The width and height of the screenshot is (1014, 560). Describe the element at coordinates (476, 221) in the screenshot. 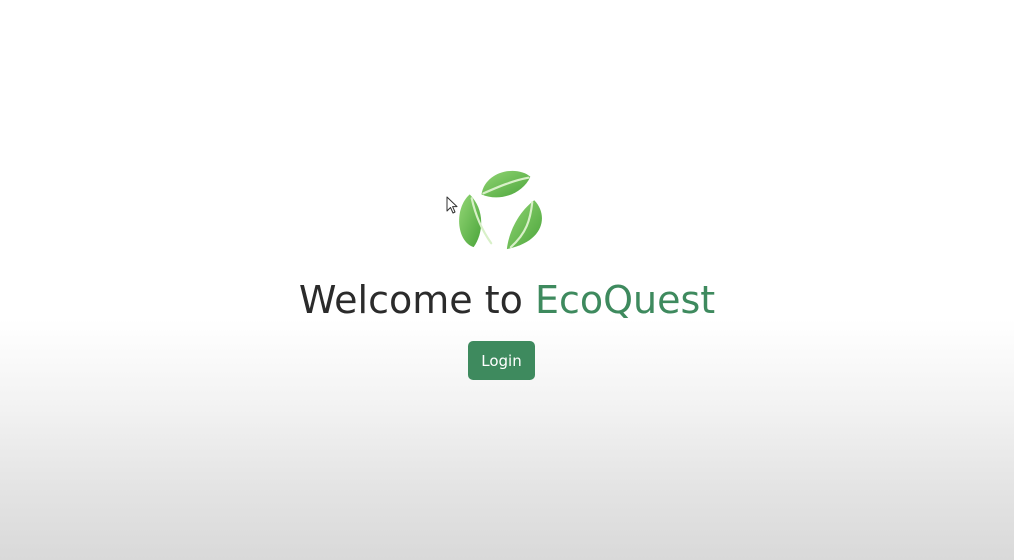

I see `leaf-left-icon` at that location.